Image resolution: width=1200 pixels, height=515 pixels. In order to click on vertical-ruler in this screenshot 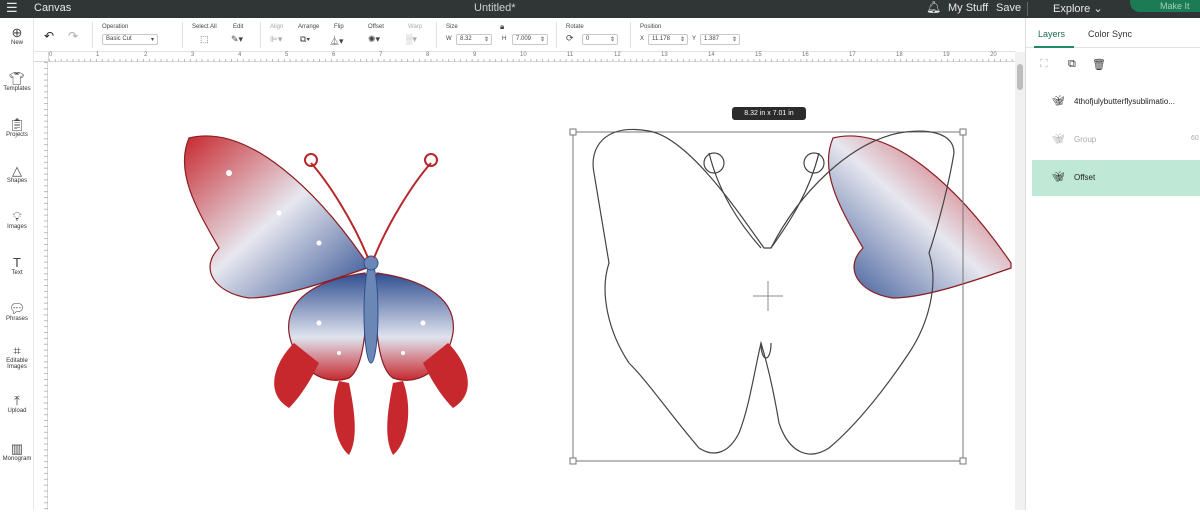, I will do `click(41, 286)`.